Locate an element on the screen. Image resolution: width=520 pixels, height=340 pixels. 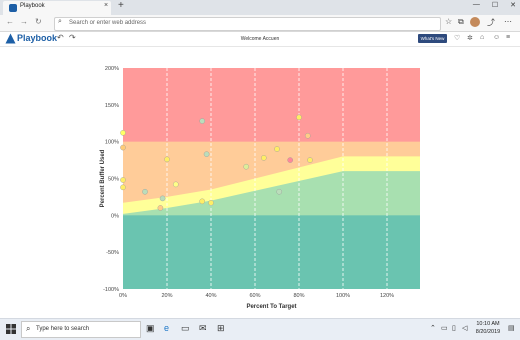
x-tick-label: 60% is located at coordinates (254, 296).